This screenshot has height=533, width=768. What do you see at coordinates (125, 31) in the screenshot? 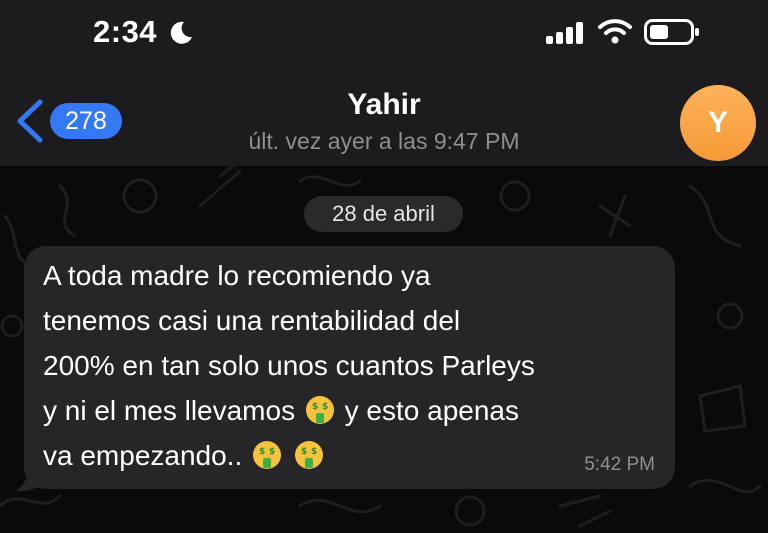
I see `status-time: 2:34` at bounding box center [125, 31].